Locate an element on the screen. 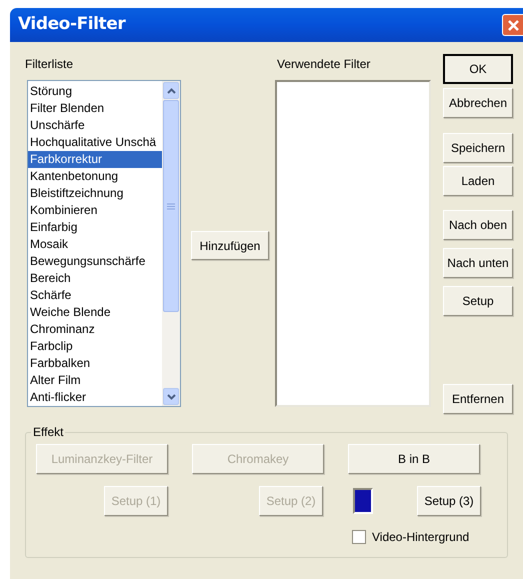 Image resolution: width=523 pixels, height=579 pixels. list-item: Störung is located at coordinates (95, 91).